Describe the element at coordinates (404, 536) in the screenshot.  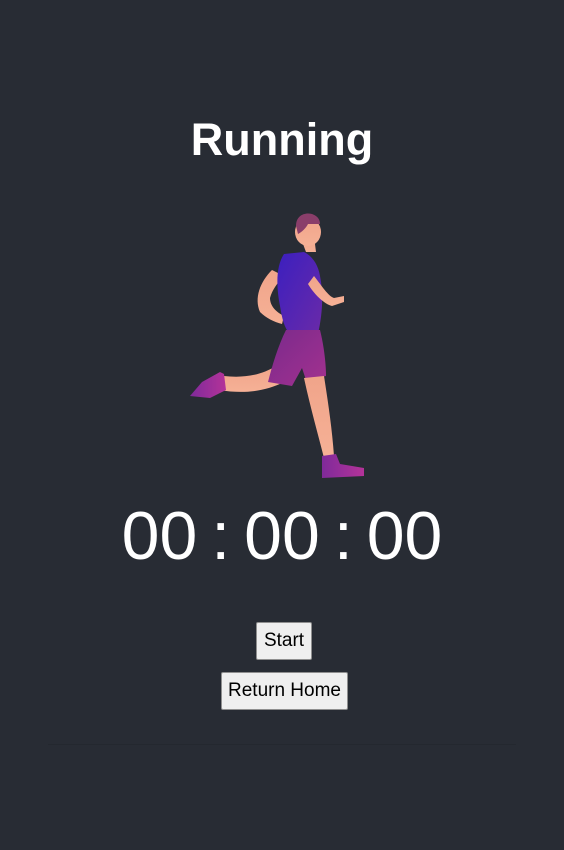
I see `timer-seconds: 00` at that location.